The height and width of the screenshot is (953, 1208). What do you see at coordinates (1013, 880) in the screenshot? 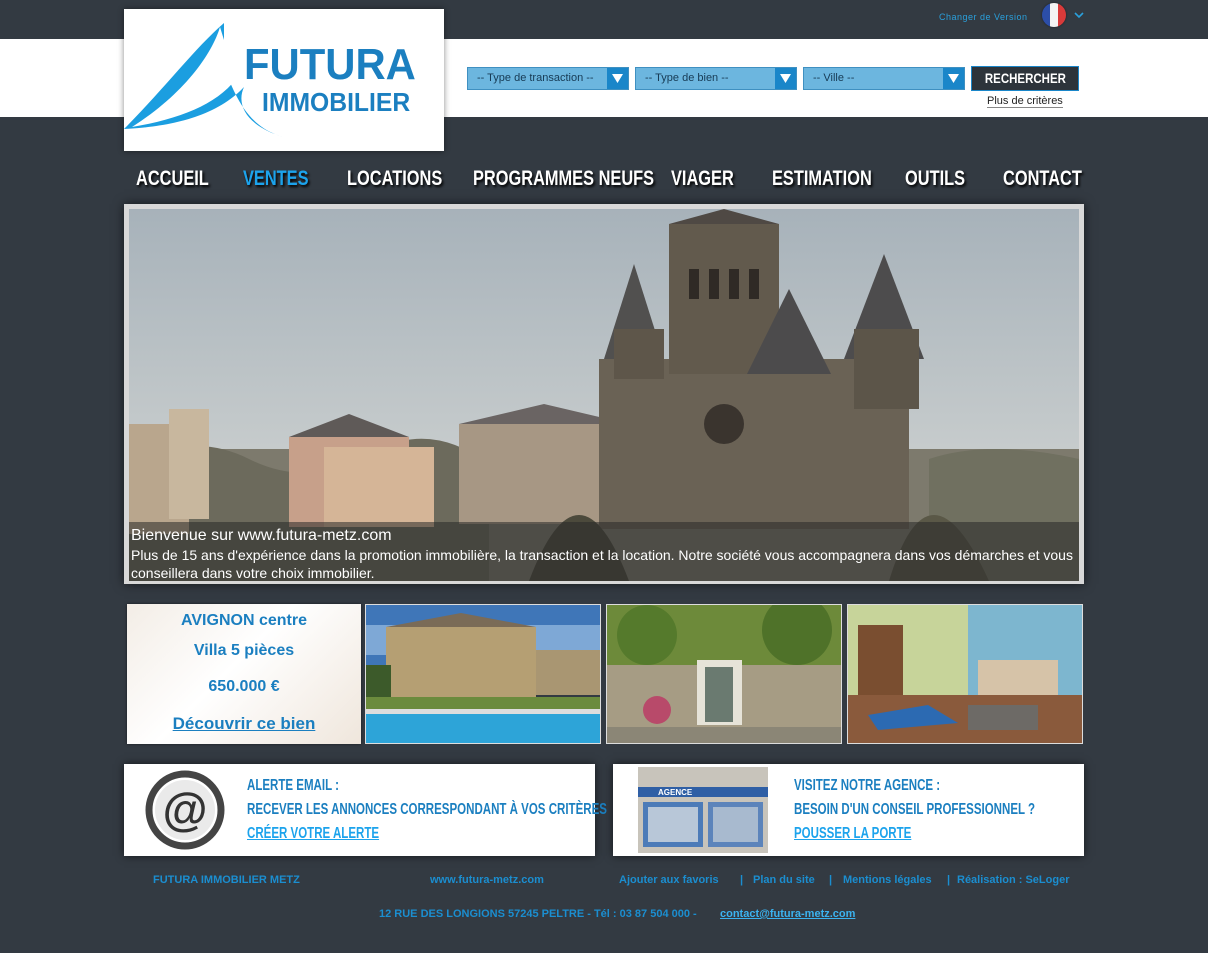
I see `credit-link: Réalisation : SeLoger` at bounding box center [1013, 880].